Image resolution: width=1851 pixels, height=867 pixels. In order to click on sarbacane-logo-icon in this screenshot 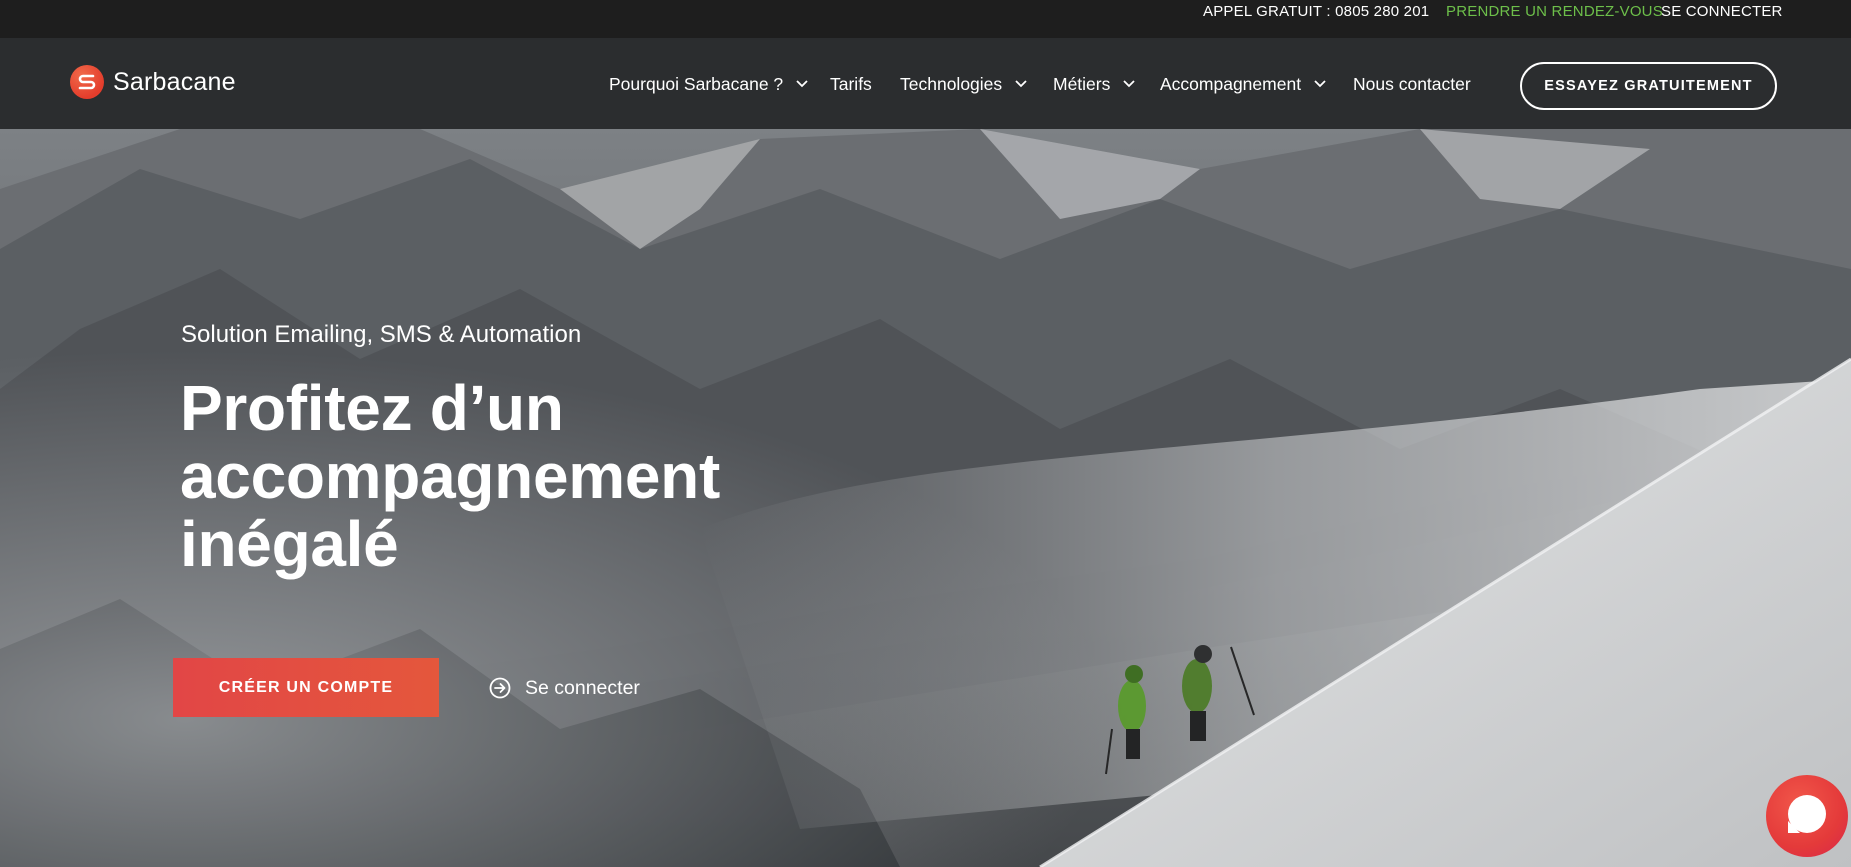, I will do `click(87, 82)`.